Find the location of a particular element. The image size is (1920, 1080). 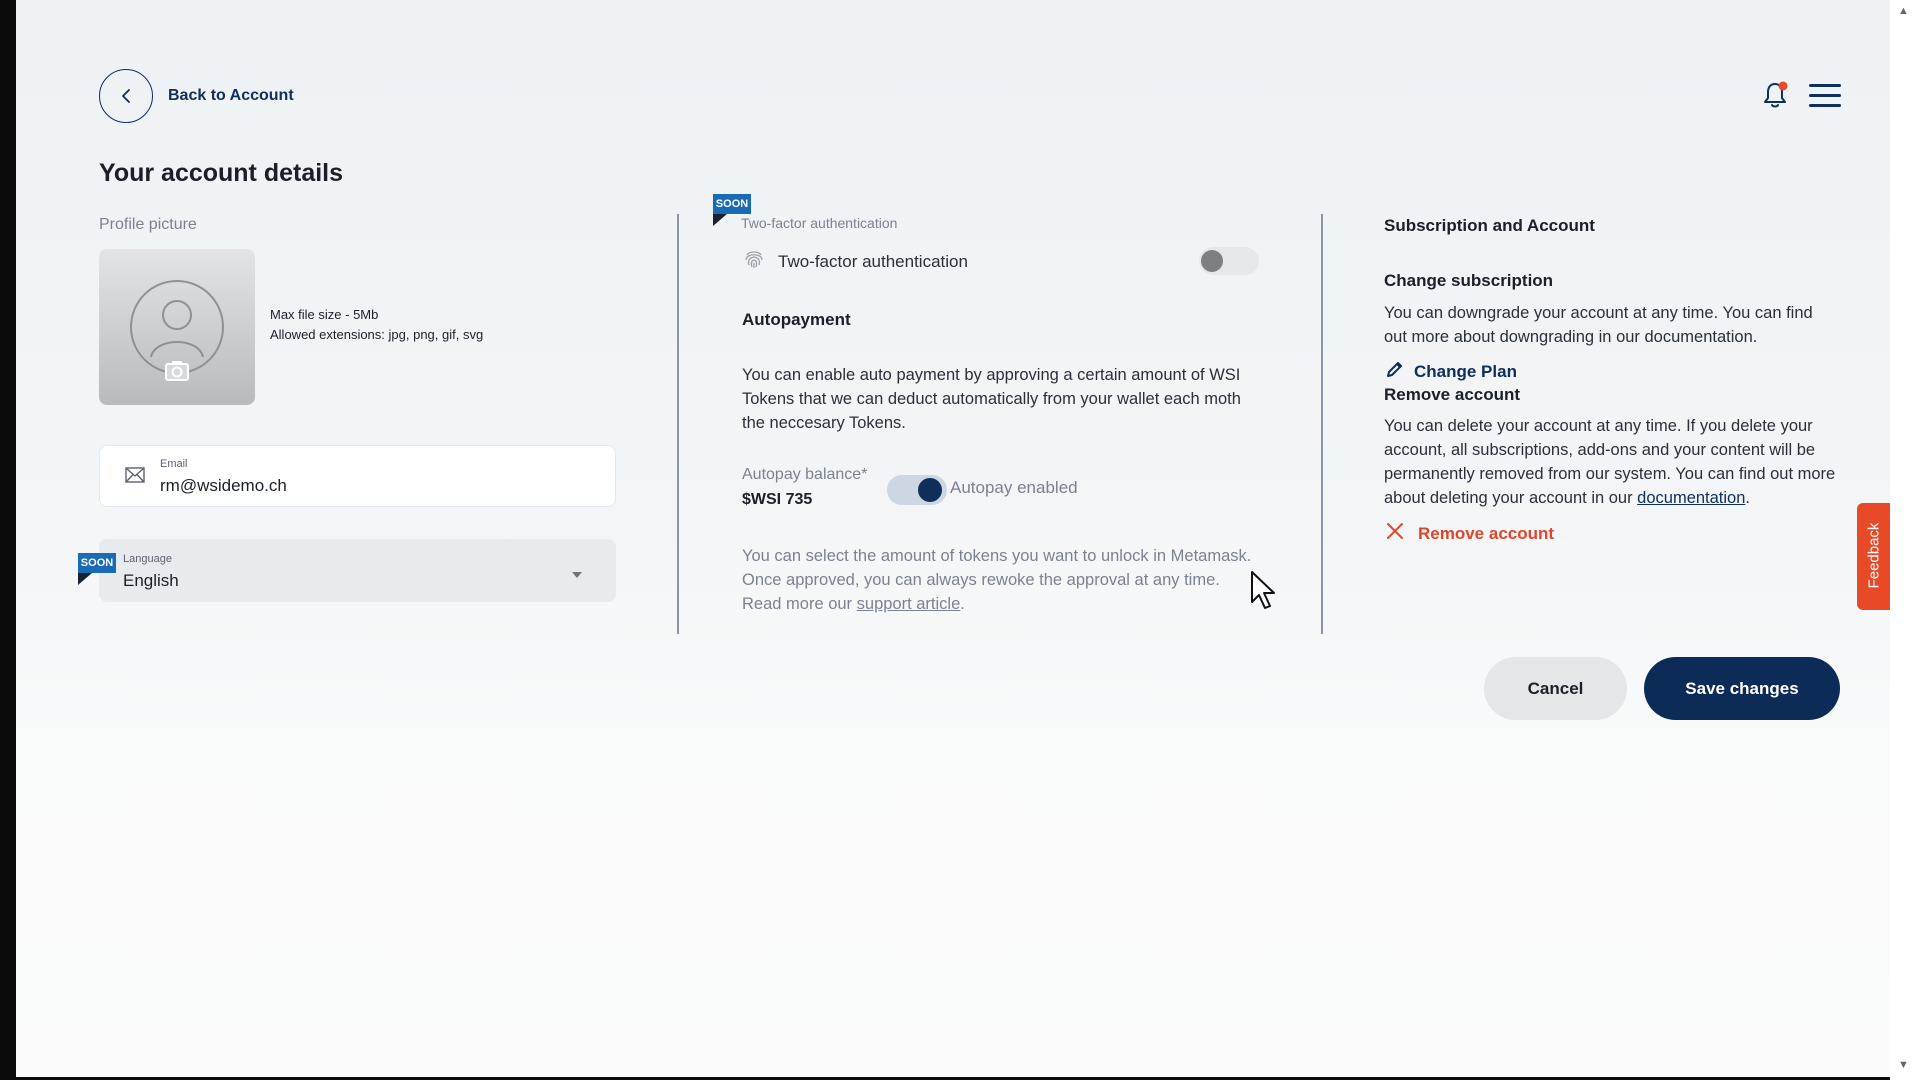

change-subscription-heading: Change subscription is located at coordinates (1469, 280).